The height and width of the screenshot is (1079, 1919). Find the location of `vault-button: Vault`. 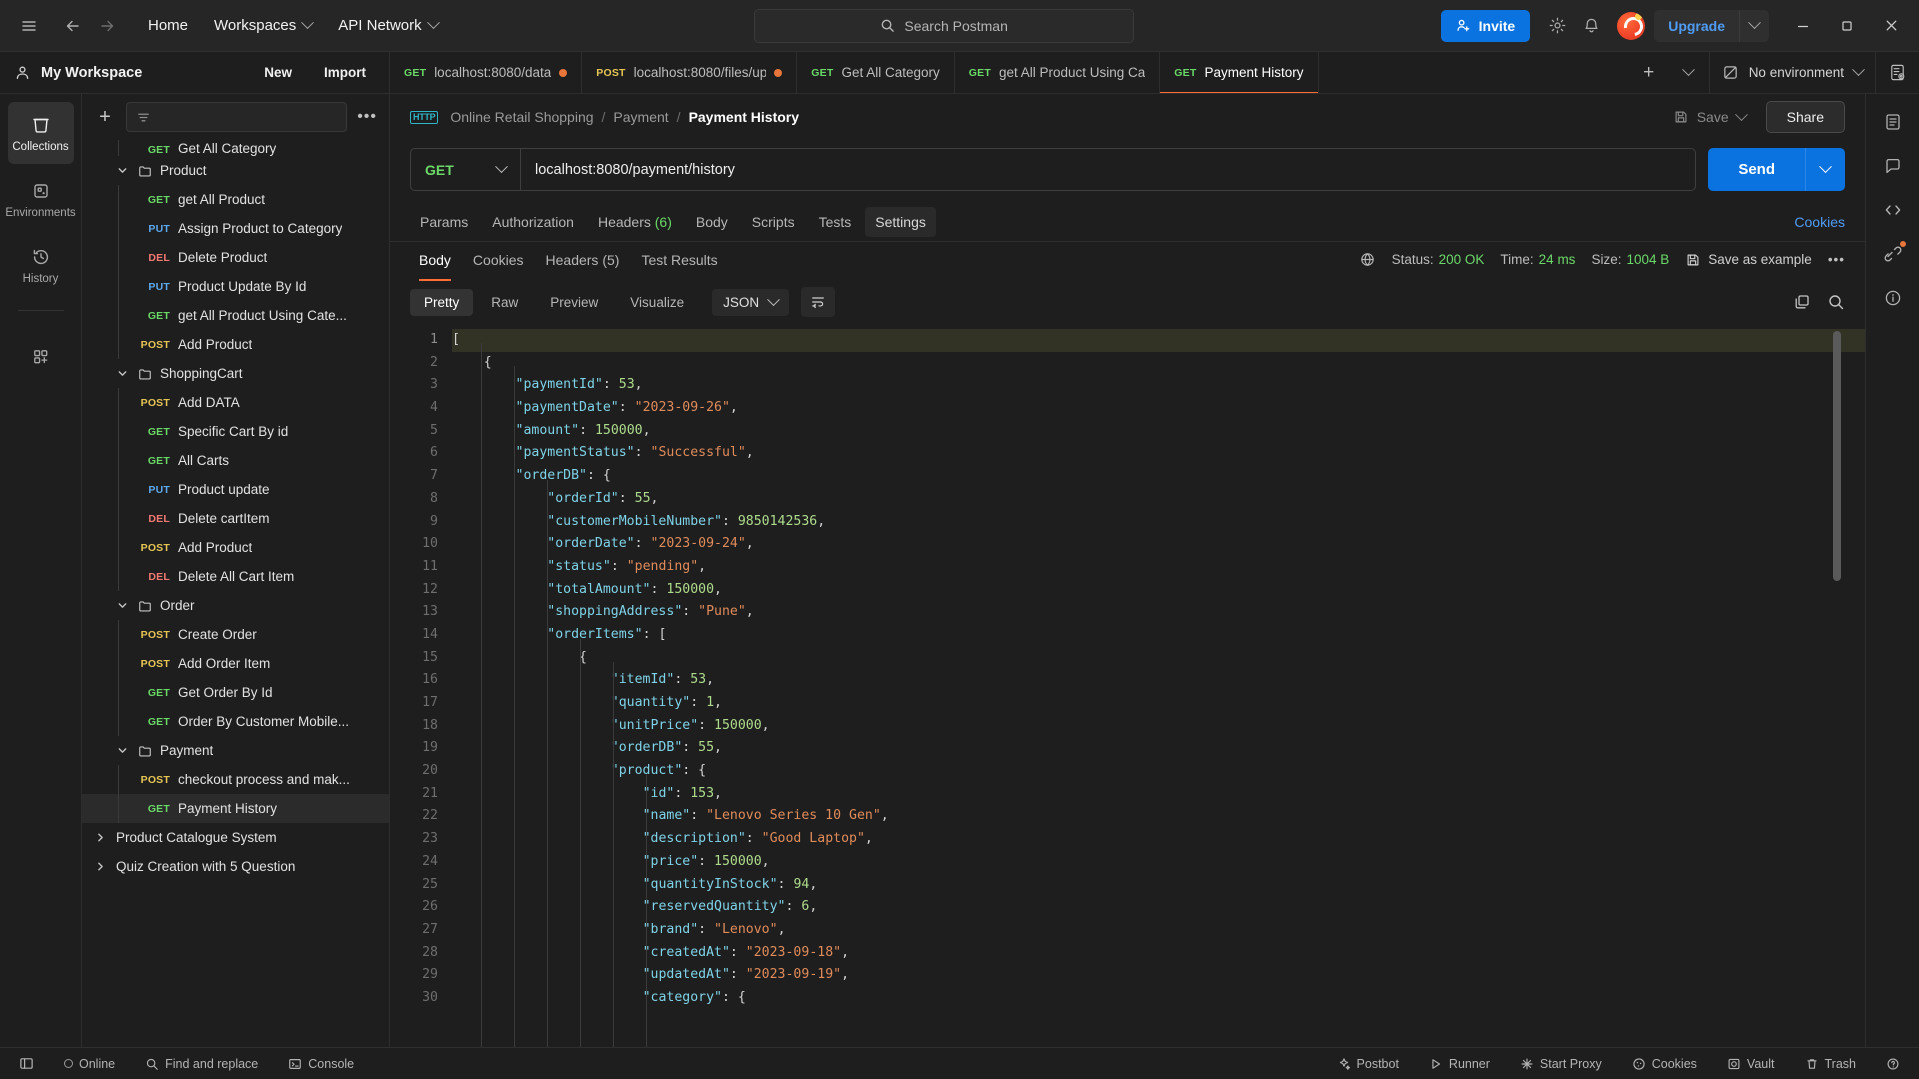

vault-button: Vault is located at coordinates (1751, 1064).